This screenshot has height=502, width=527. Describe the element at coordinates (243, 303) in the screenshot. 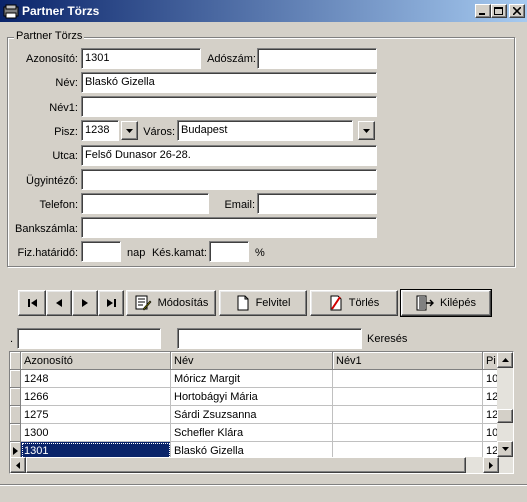

I see `new-document-icon` at that location.